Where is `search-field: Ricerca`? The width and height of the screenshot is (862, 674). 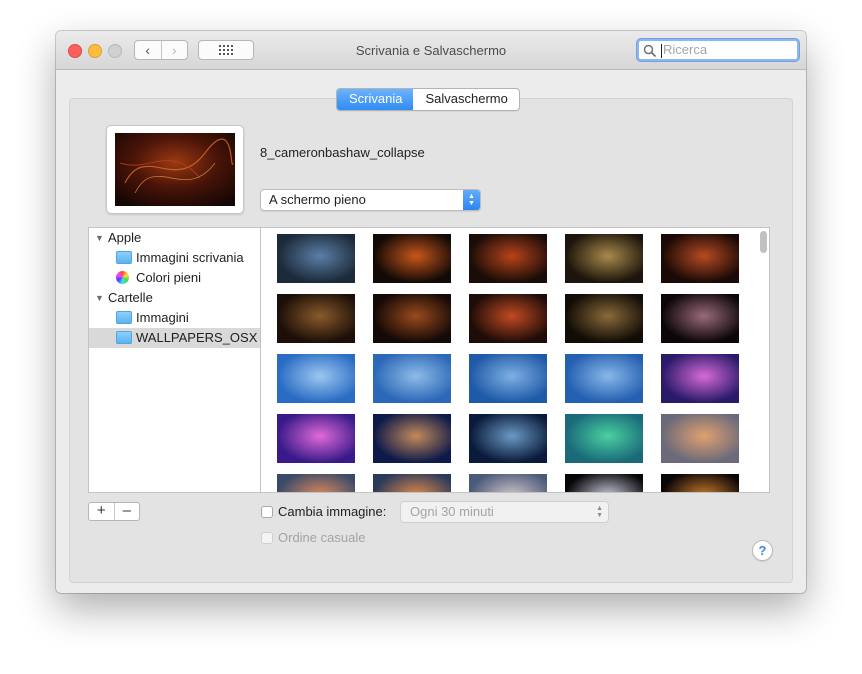
search-field: Ricerca is located at coordinates (718, 50).